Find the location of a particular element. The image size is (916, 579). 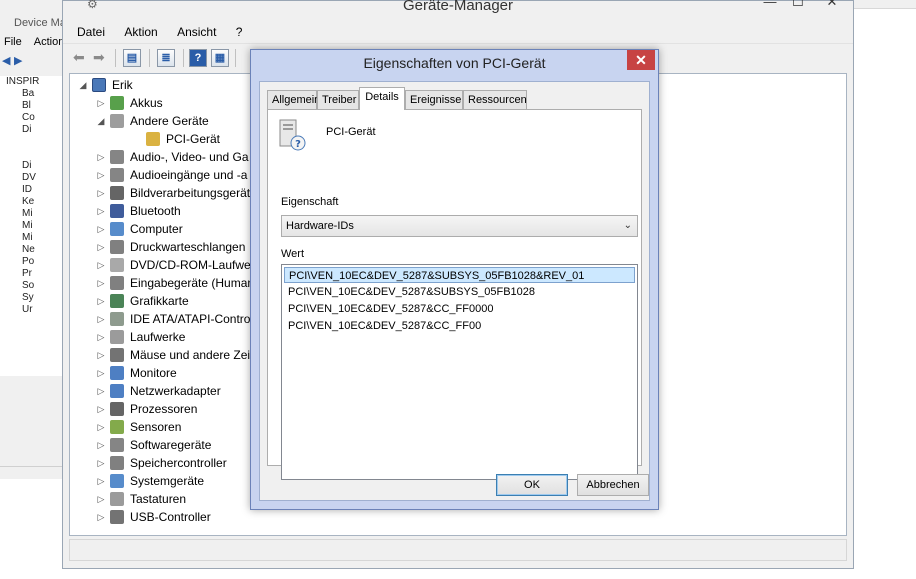

show-hide-console-tree-icon: ▤ is located at coordinates (132, 58).